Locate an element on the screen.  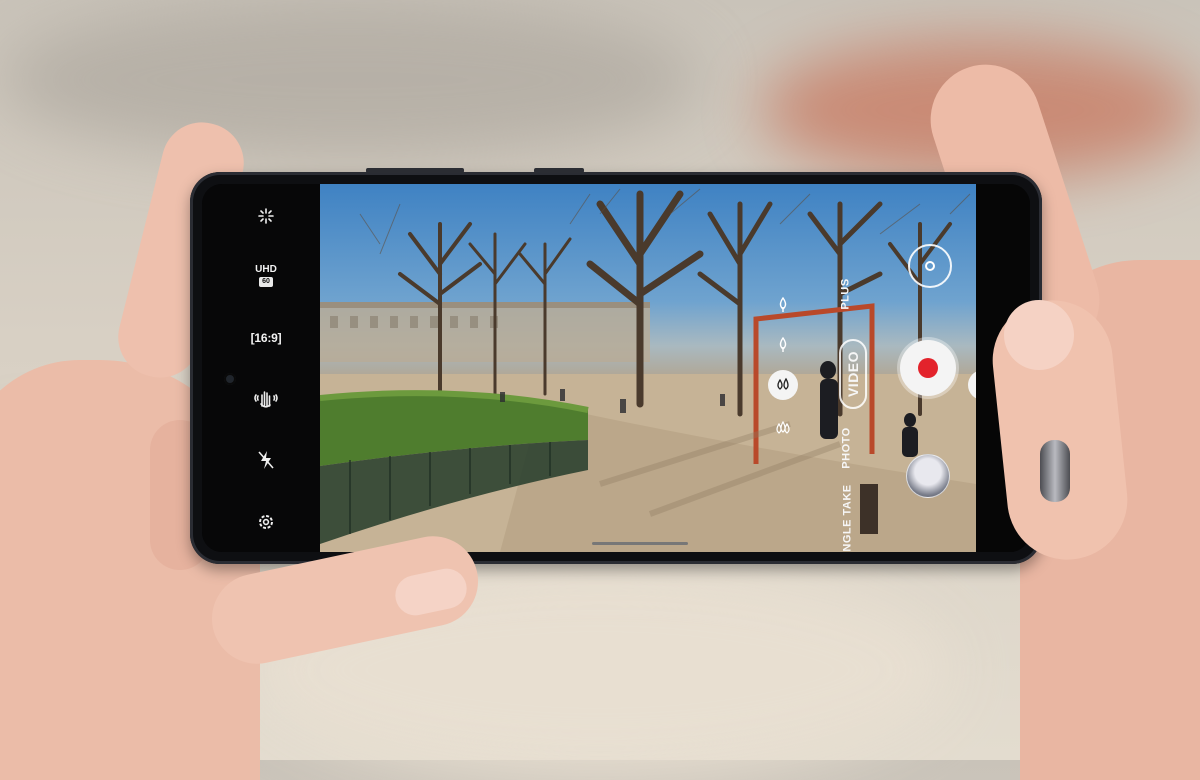
background-trees is located at coordinates (350, 80).